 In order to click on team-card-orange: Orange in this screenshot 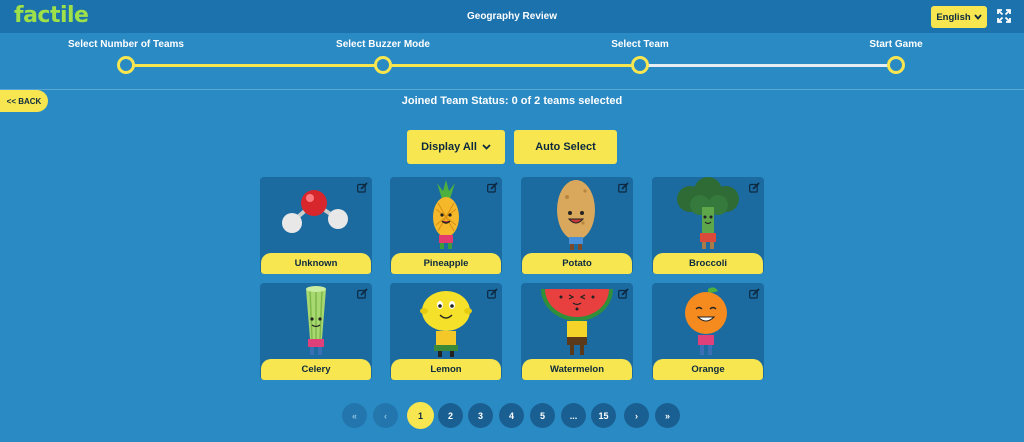, I will do `click(708, 331)`.